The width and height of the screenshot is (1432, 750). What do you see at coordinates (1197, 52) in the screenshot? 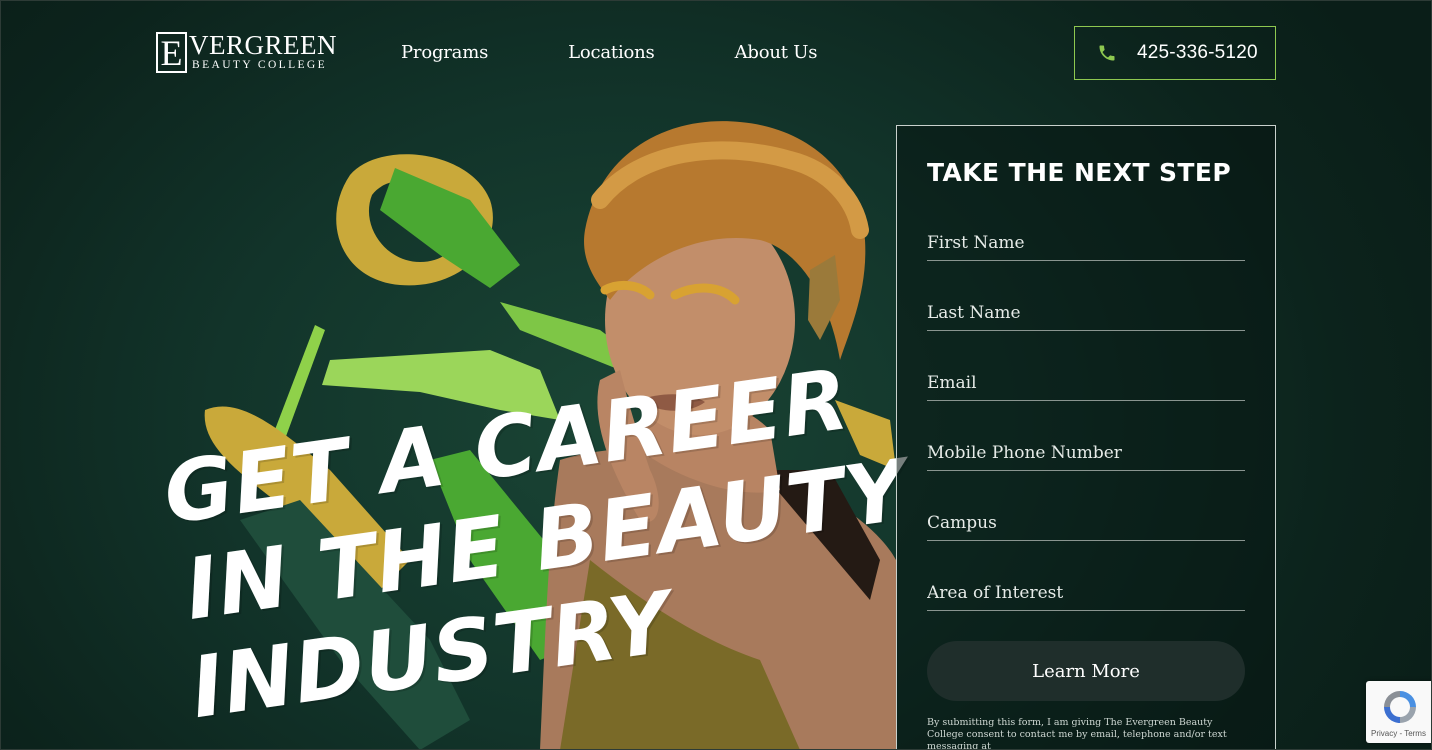
I see `phone-number: 425-336-5120` at bounding box center [1197, 52].